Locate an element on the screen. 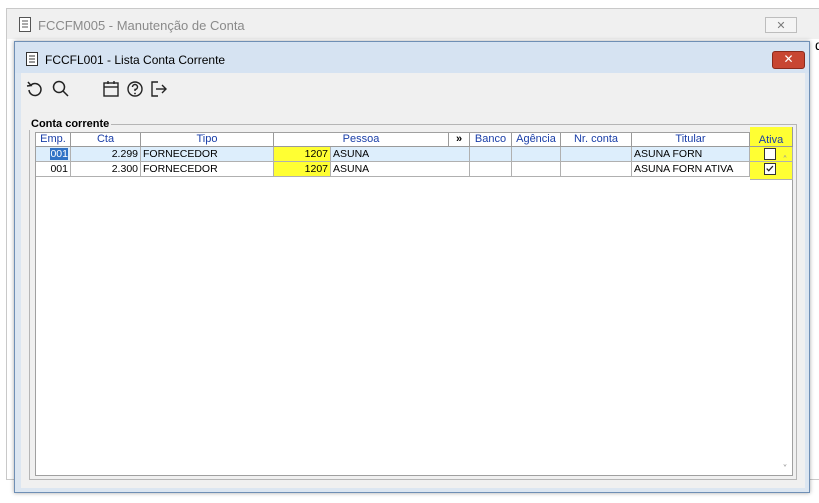  col-header-emp: Emp. is located at coordinates (53, 140).